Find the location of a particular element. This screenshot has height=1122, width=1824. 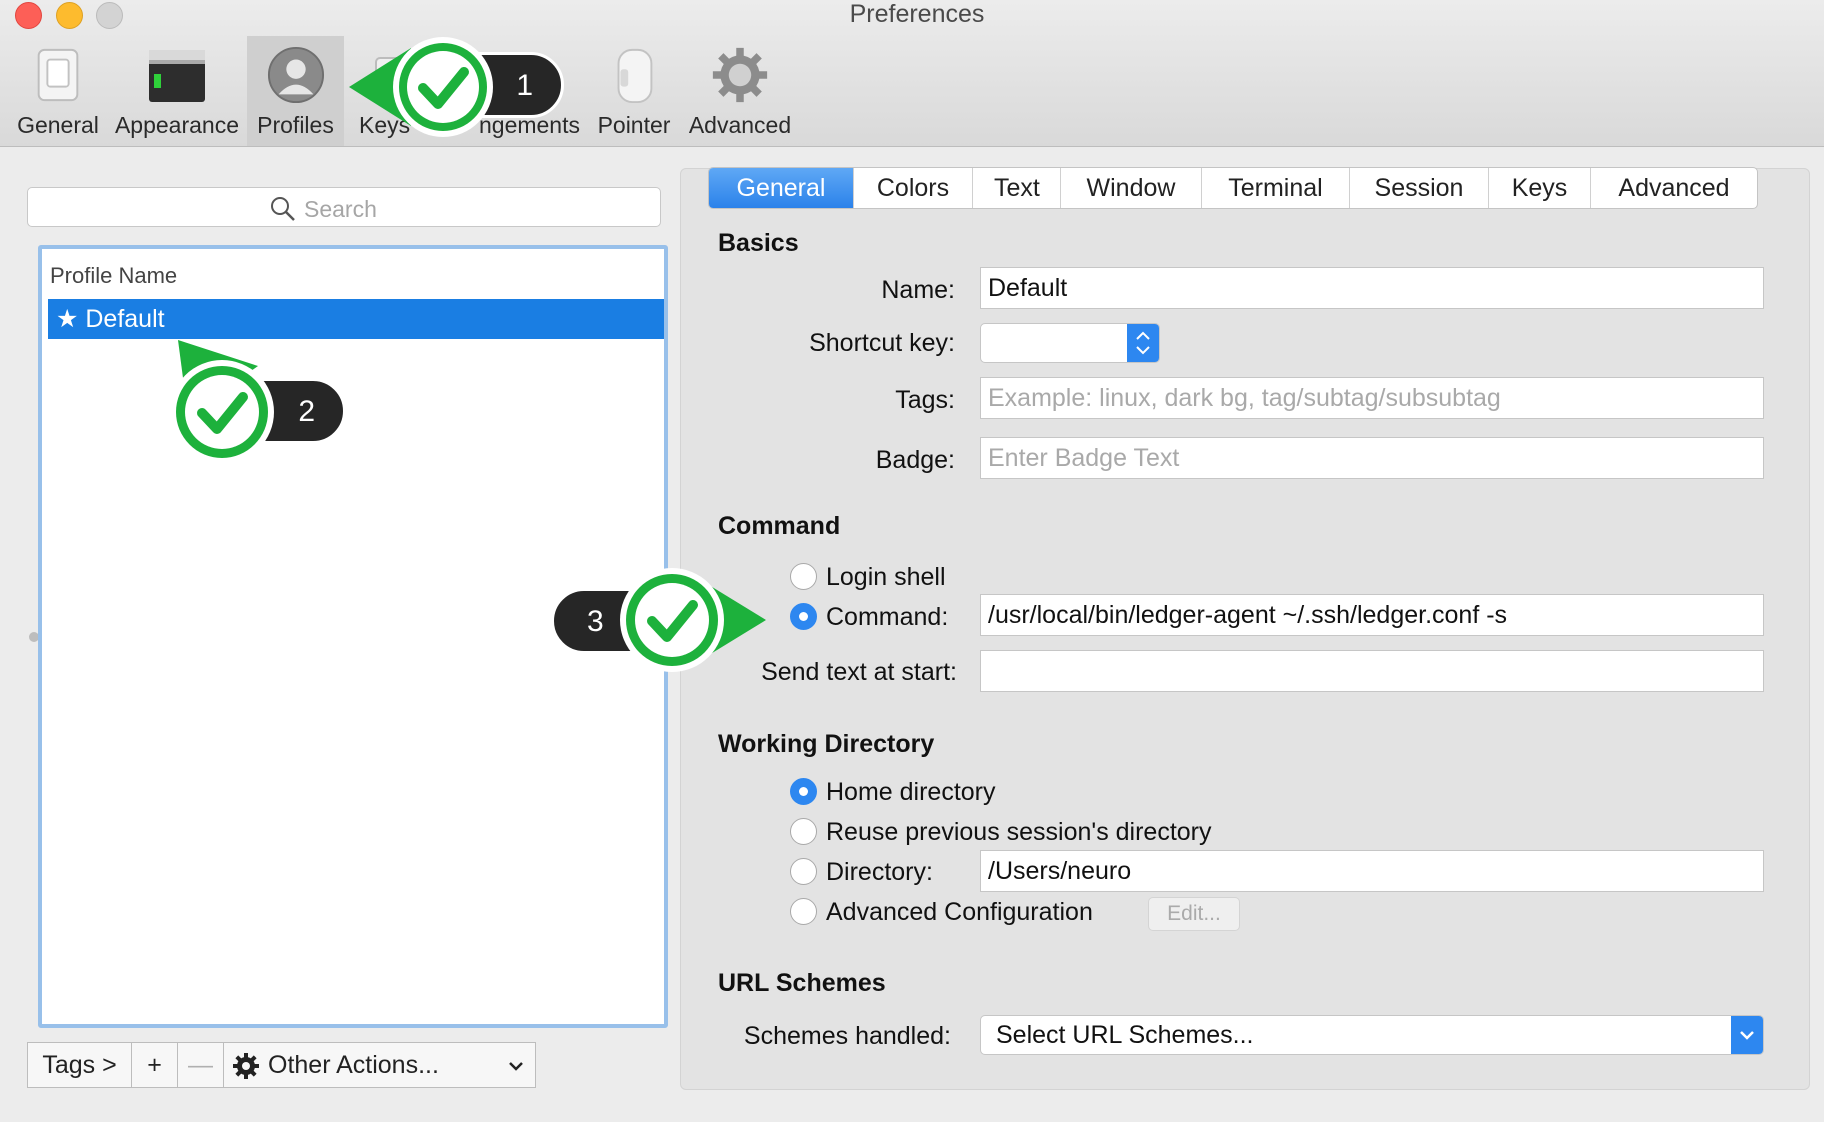

remove-profile-button: — is located at coordinates (200, 1065).